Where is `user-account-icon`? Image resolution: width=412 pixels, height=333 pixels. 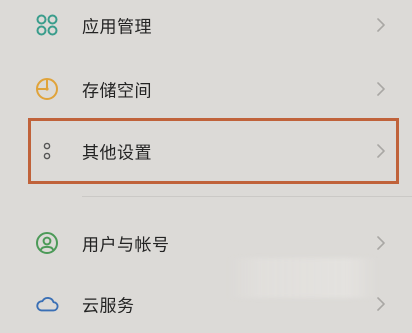
user-account-icon is located at coordinates (47, 243).